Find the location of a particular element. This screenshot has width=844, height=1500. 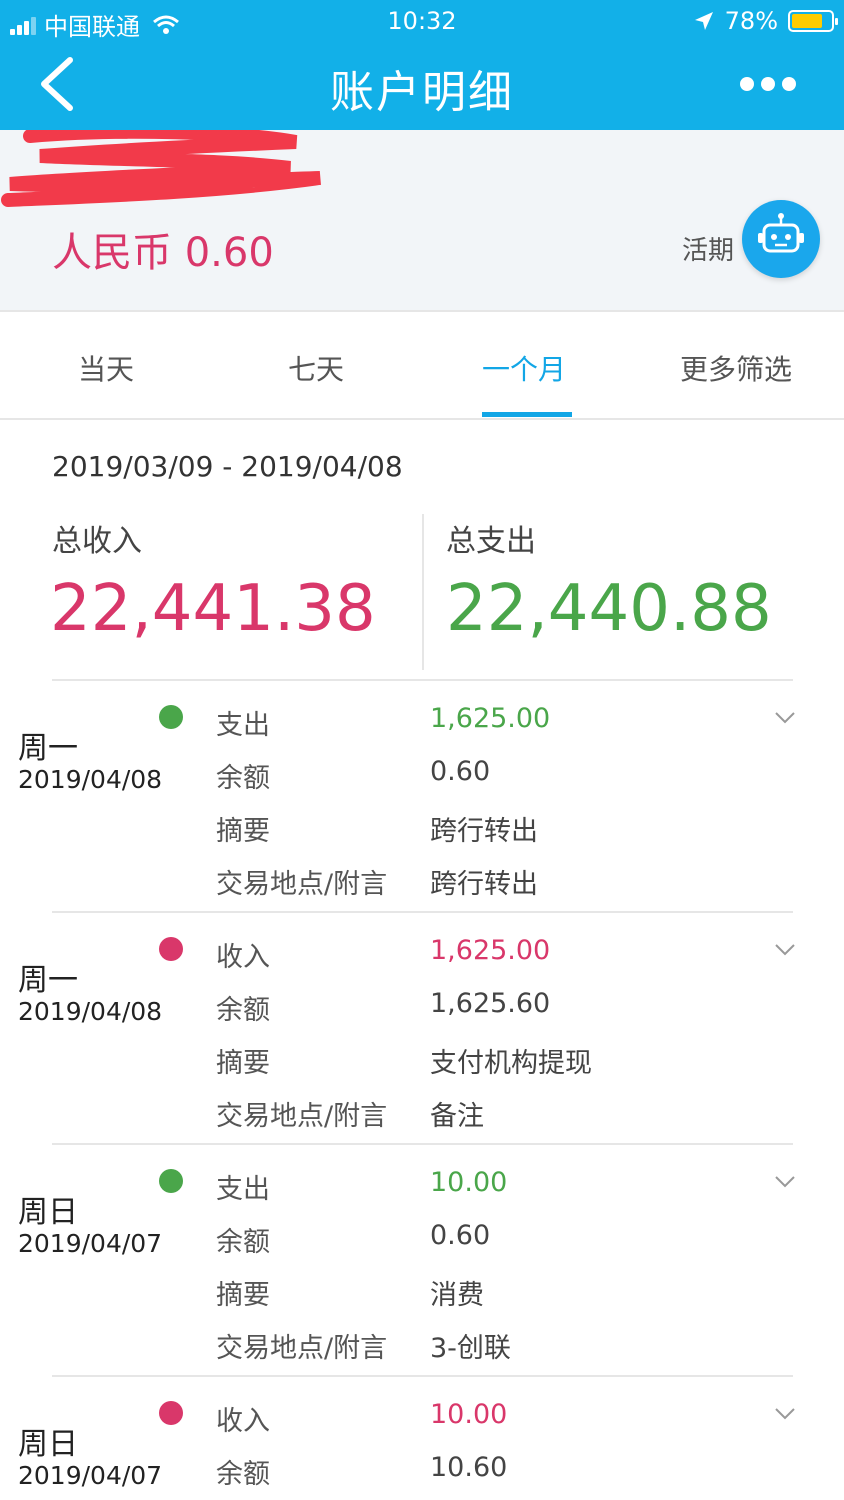

date-range: 2019/03/09 - 2019/04/08 is located at coordinates (227, 466).